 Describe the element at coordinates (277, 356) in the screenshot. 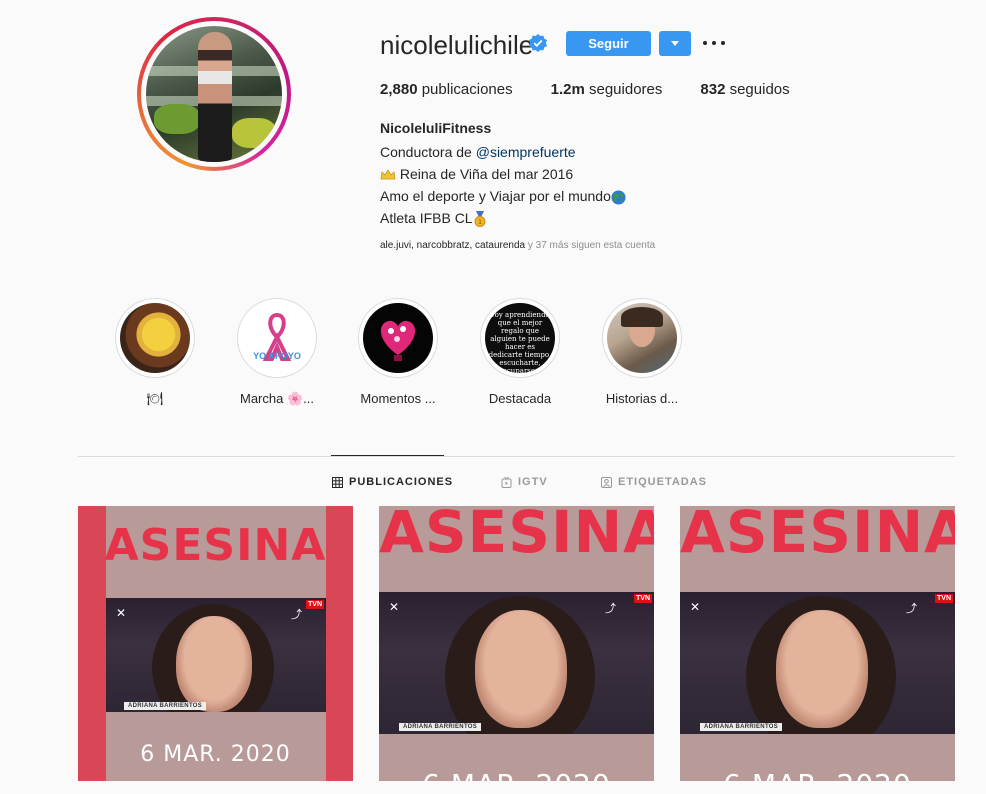

I see `svg-text: YO APOYO` at that location.